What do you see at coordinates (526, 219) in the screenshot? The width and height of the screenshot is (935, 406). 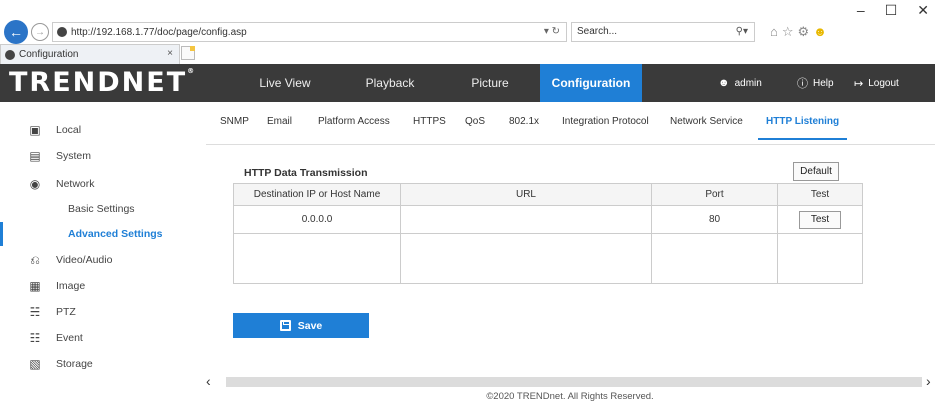 I see `cell-url` at bounding box center [526, 219].